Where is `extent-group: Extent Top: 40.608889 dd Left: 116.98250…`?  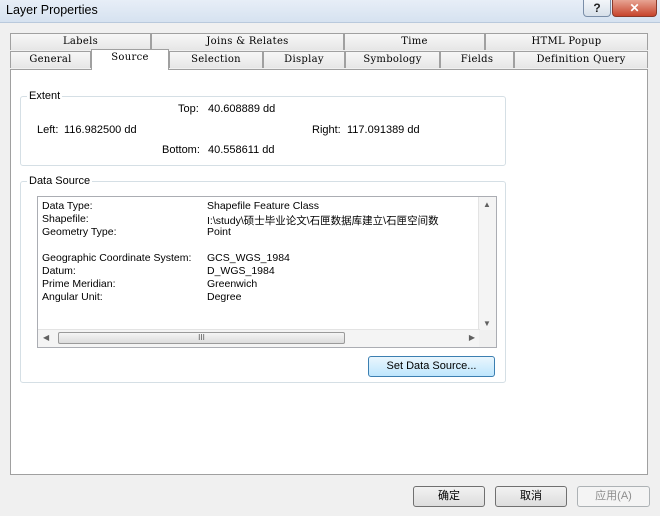
extent-group: Extent Top: 40.608889 dd Left: 116.98250… is located at coordinates (263, 128).